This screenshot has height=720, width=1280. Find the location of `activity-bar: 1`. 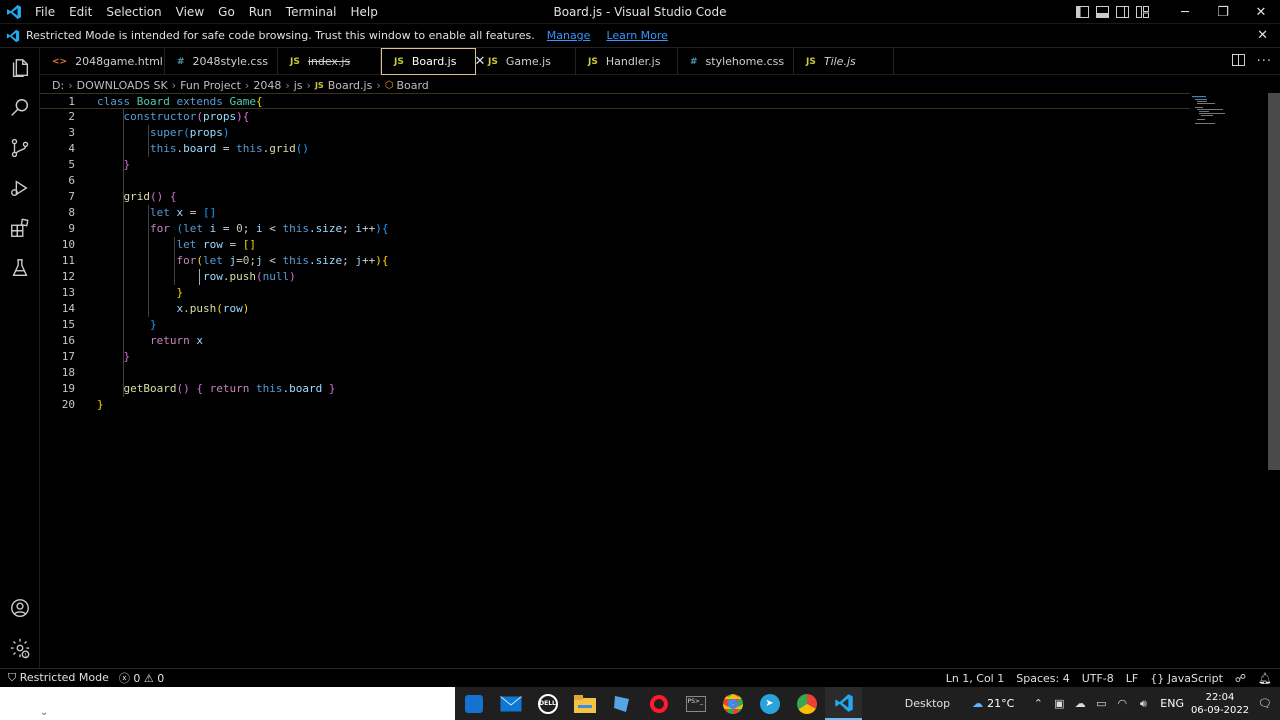

activity-bar: 1 is located at coordinates (20, 358).